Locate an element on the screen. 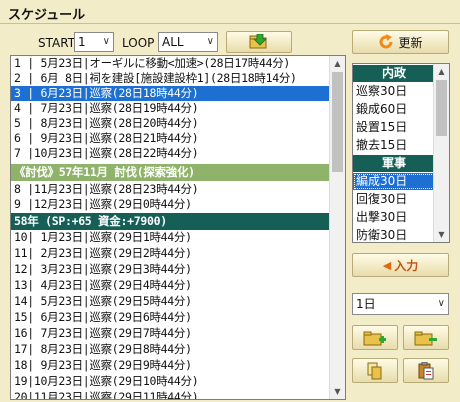 The height and width of the screenshot is (402, 460). refresh-icon is located at coordinates (386, 41).